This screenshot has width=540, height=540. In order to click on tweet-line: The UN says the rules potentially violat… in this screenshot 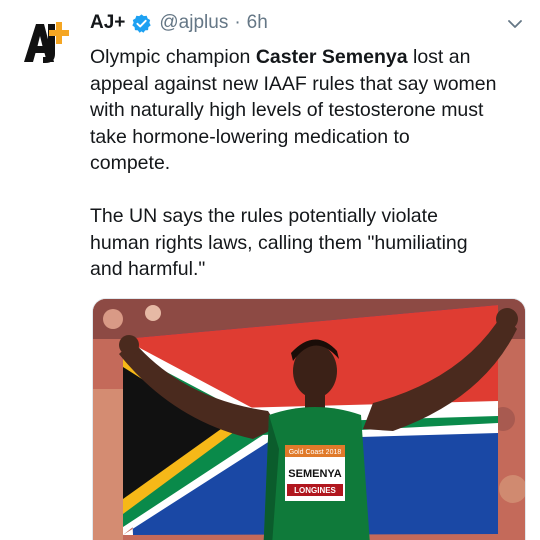, I will do `click(264, 216)`.